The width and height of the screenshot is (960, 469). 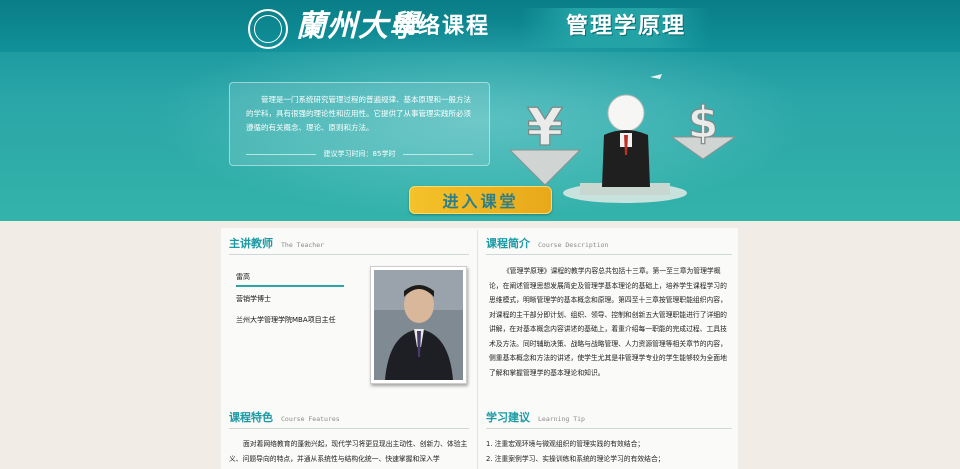 I want to click on list-item: 2. 注重案例学习、实操训练和系统的理论学习的有效结合；, so click(x=575, y=459).